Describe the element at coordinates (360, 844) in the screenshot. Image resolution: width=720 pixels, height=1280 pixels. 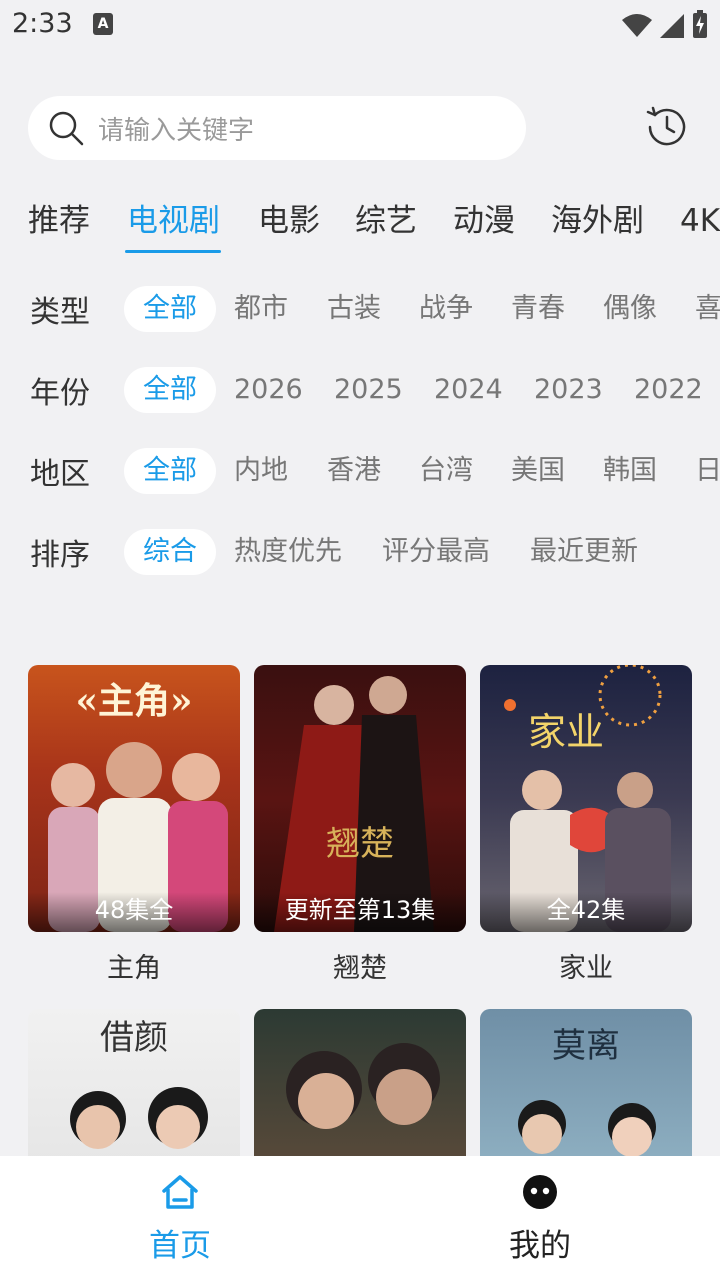
I see `poster-title-art: 翘楚` at that location.